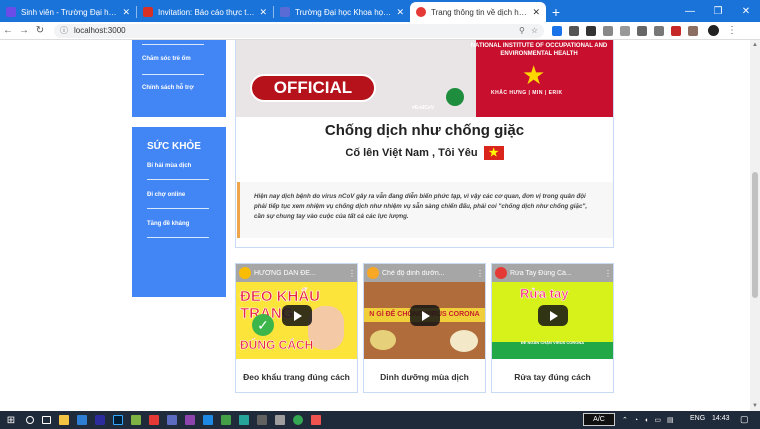 This screenshot has width=760, height=429. Describe the element at coordinates (342, 12) in the screenshot. I see `browser-tab: Trường Đại học Khoa học Huế - K ✕` at that location.